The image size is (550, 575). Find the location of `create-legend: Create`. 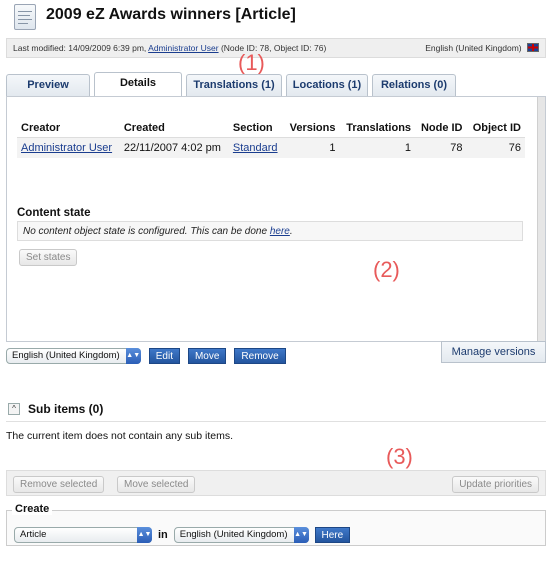

create-legend: Create is located at coordinates (32, 509).